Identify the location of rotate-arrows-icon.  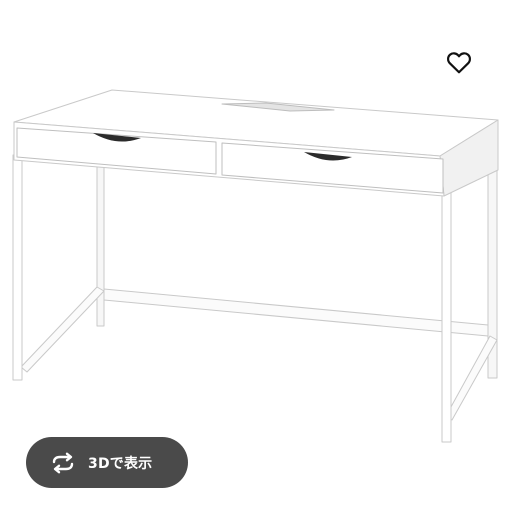
(63, 463).